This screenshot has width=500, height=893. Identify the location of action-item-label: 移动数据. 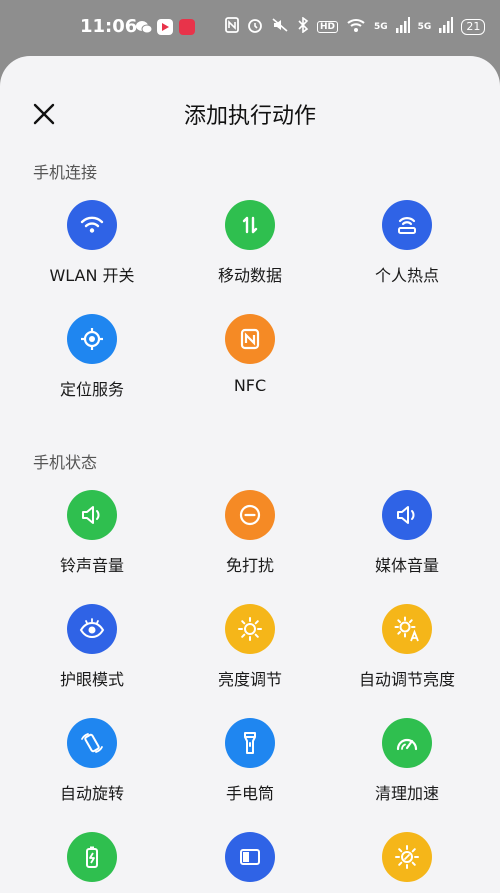
(249, 275).